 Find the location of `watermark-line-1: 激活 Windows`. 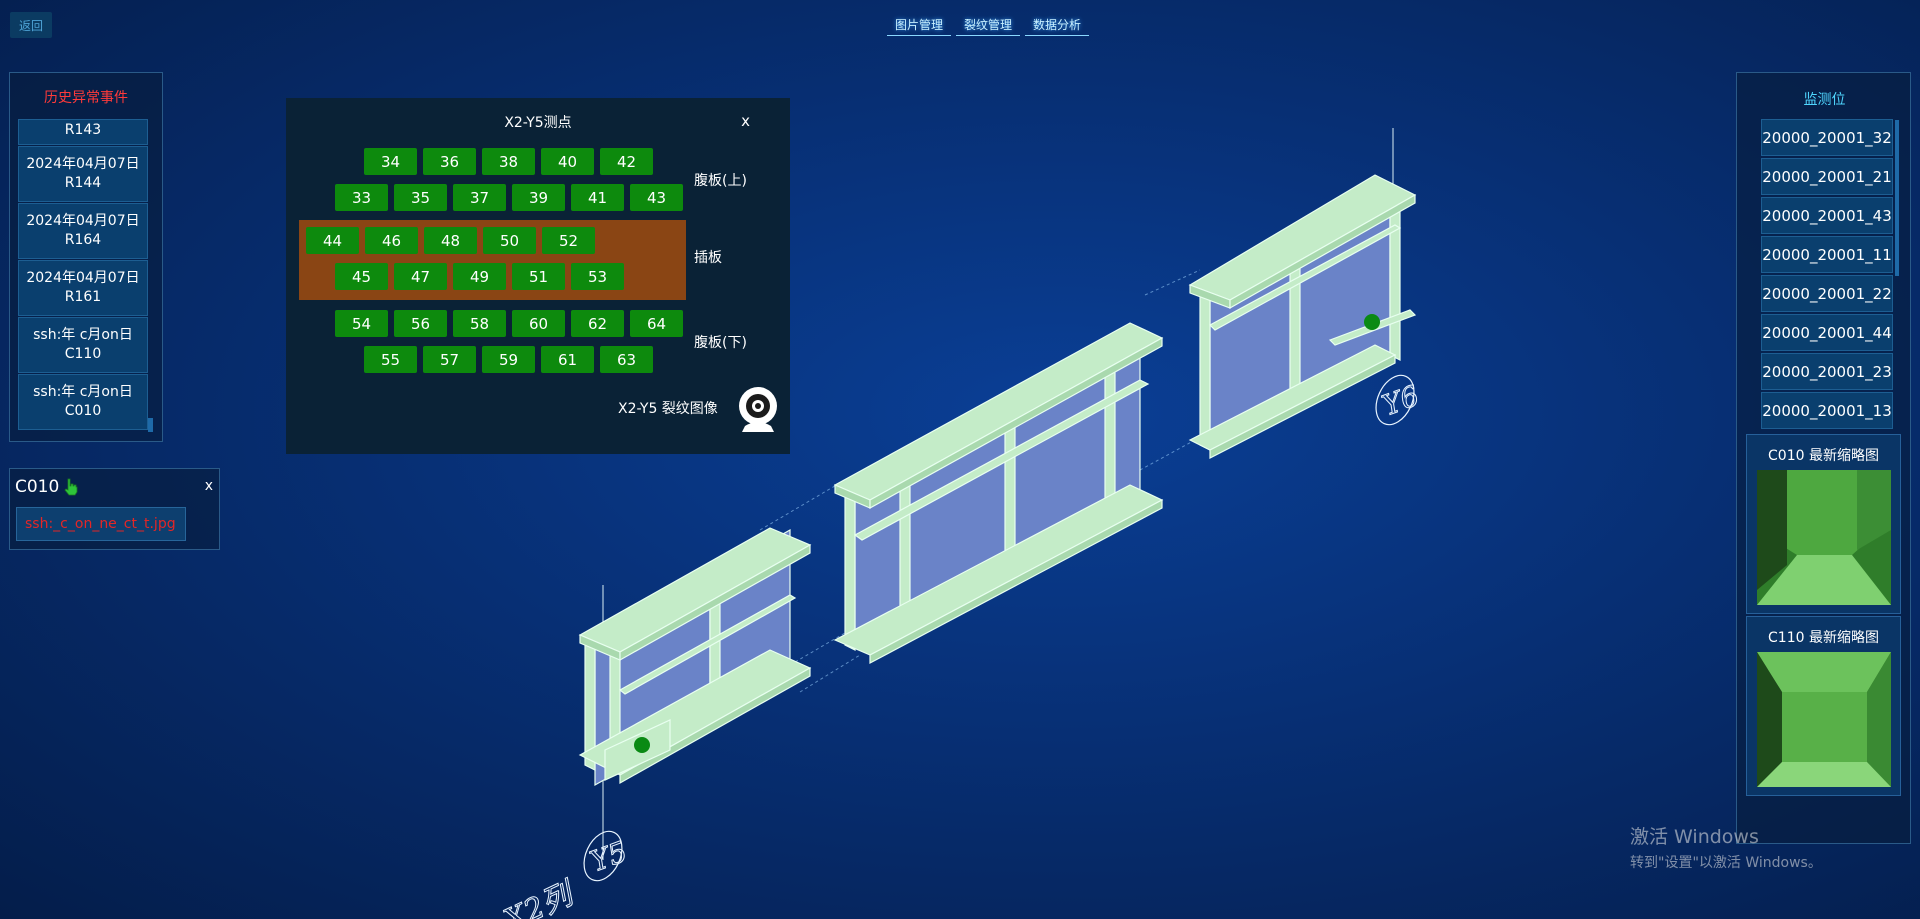

watermark-line-1: 激活 Windows is located at coordinates (1694, 837).